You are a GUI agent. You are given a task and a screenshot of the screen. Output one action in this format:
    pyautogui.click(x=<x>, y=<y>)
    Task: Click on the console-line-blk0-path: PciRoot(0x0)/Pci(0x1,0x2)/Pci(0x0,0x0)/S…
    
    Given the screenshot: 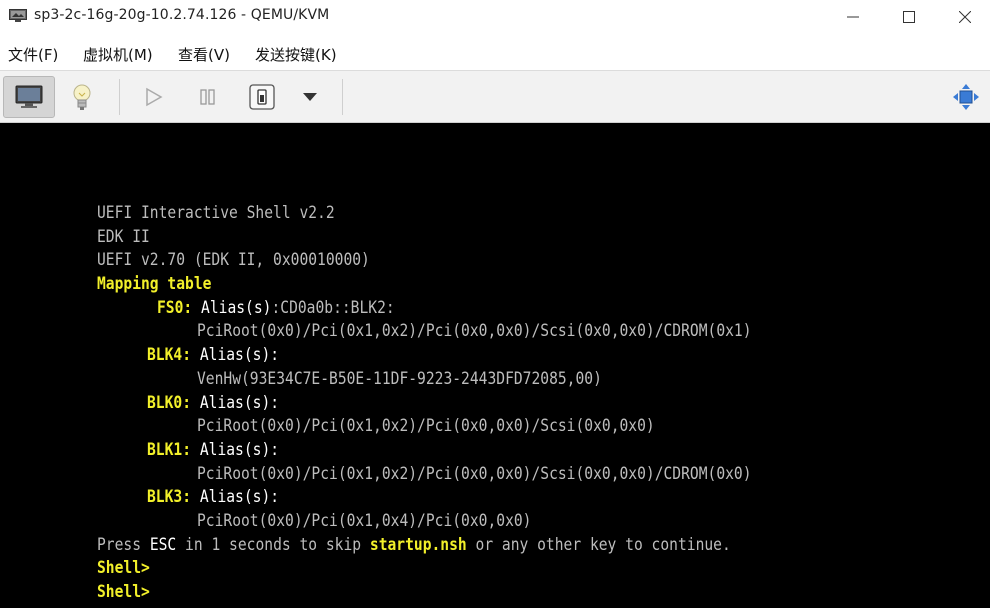 What is the action you would take?
    pyautogui.click(x=426, y=426)
    